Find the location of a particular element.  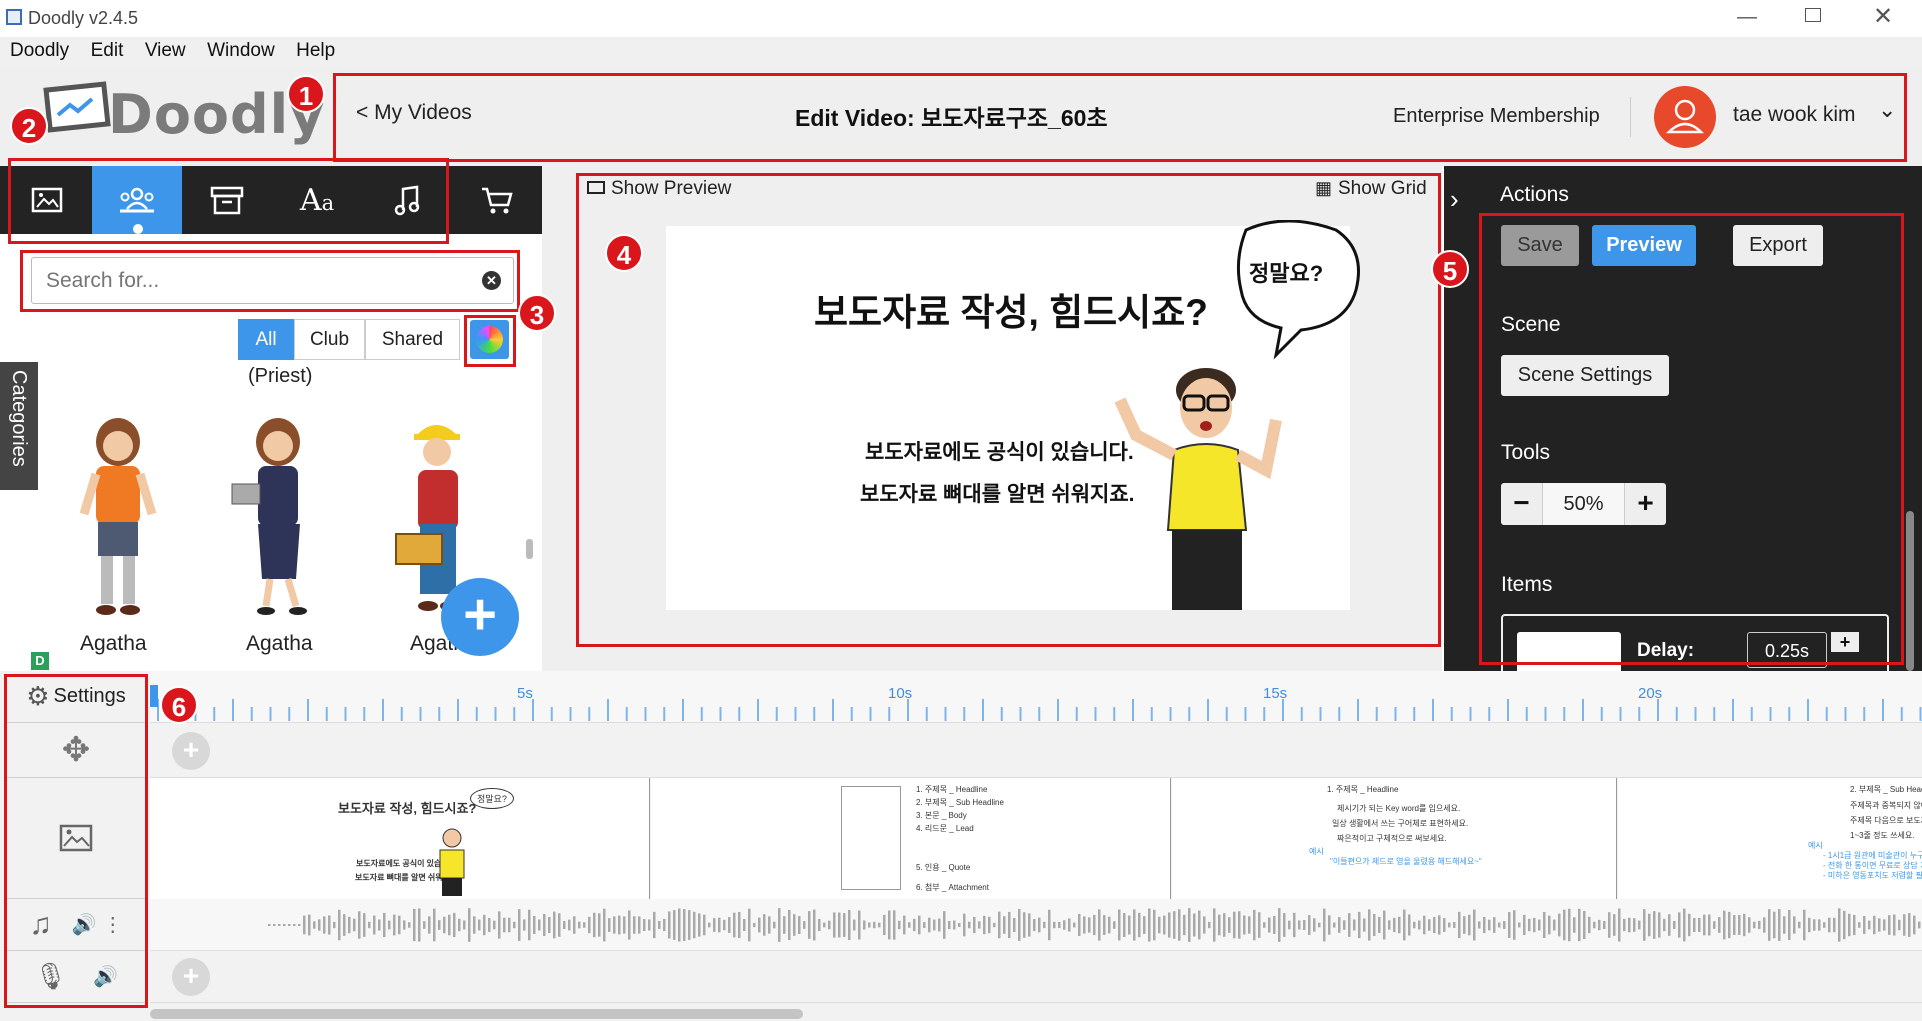

music-track is located at coordinates (1036, 925).